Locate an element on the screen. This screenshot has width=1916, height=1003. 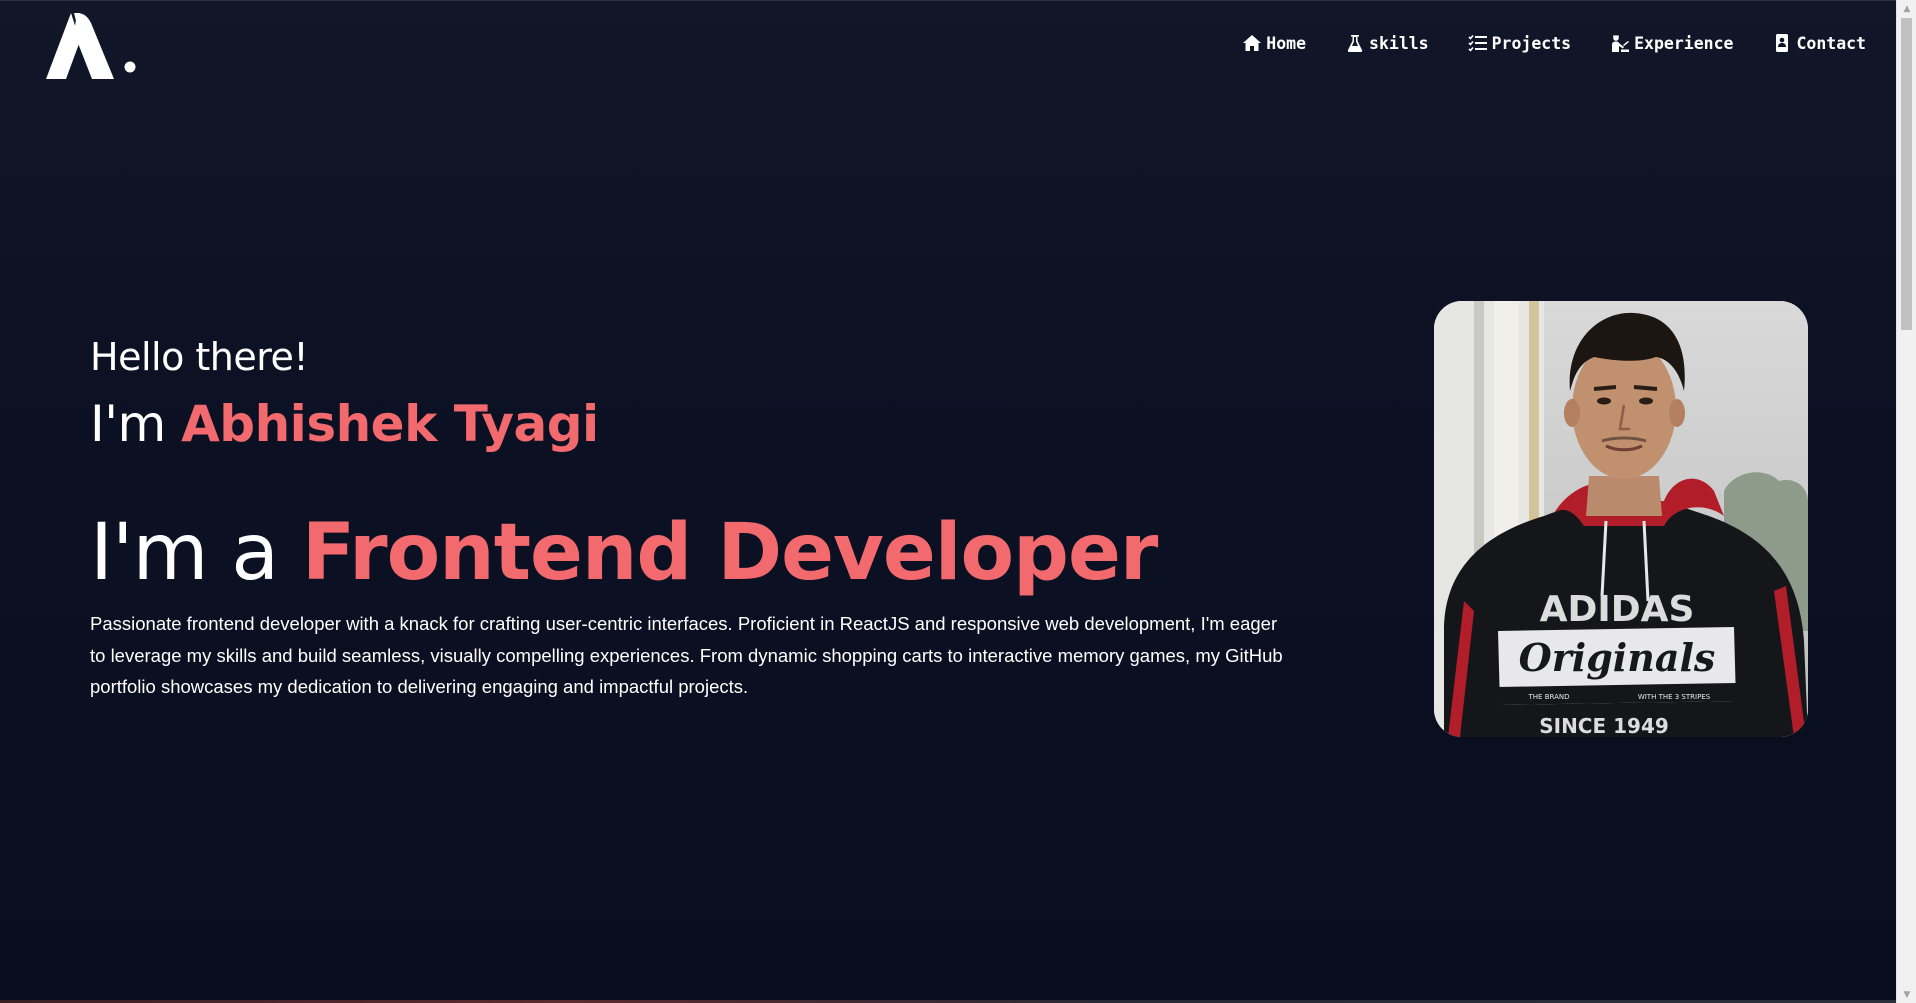
hero-name-line: I'm Abhishek Tyagi is located at coordinates (344, 424).